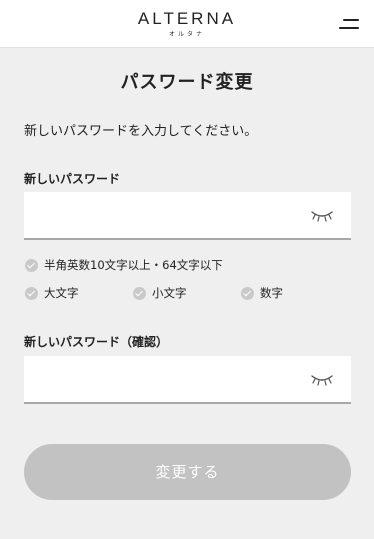  I want to click on page-title: パスワード変更, so click(187, 82).